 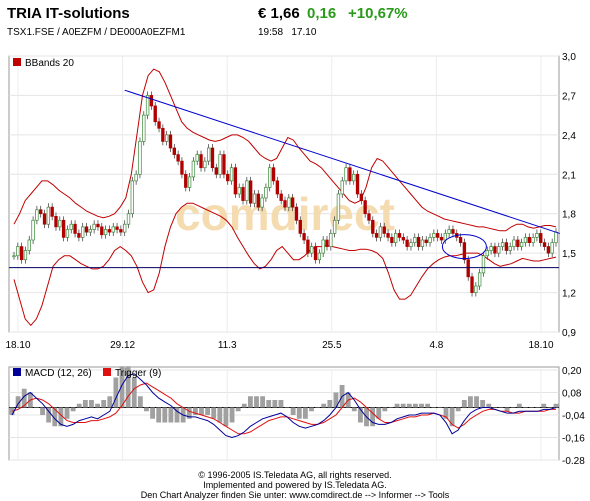 I want to click on macd-y-tick-label: 0,20, so click(x=572, y=371).